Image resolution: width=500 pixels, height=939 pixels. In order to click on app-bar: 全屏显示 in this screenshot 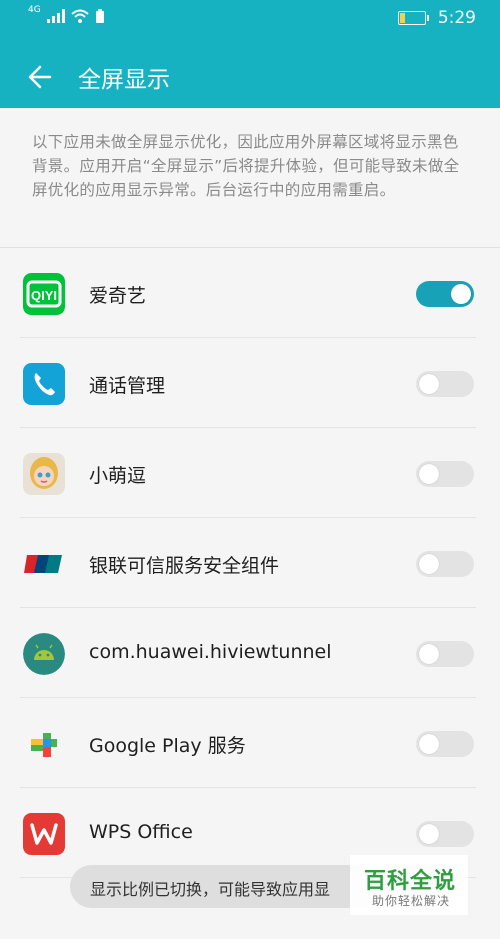, I will do `click(250, 75)`.